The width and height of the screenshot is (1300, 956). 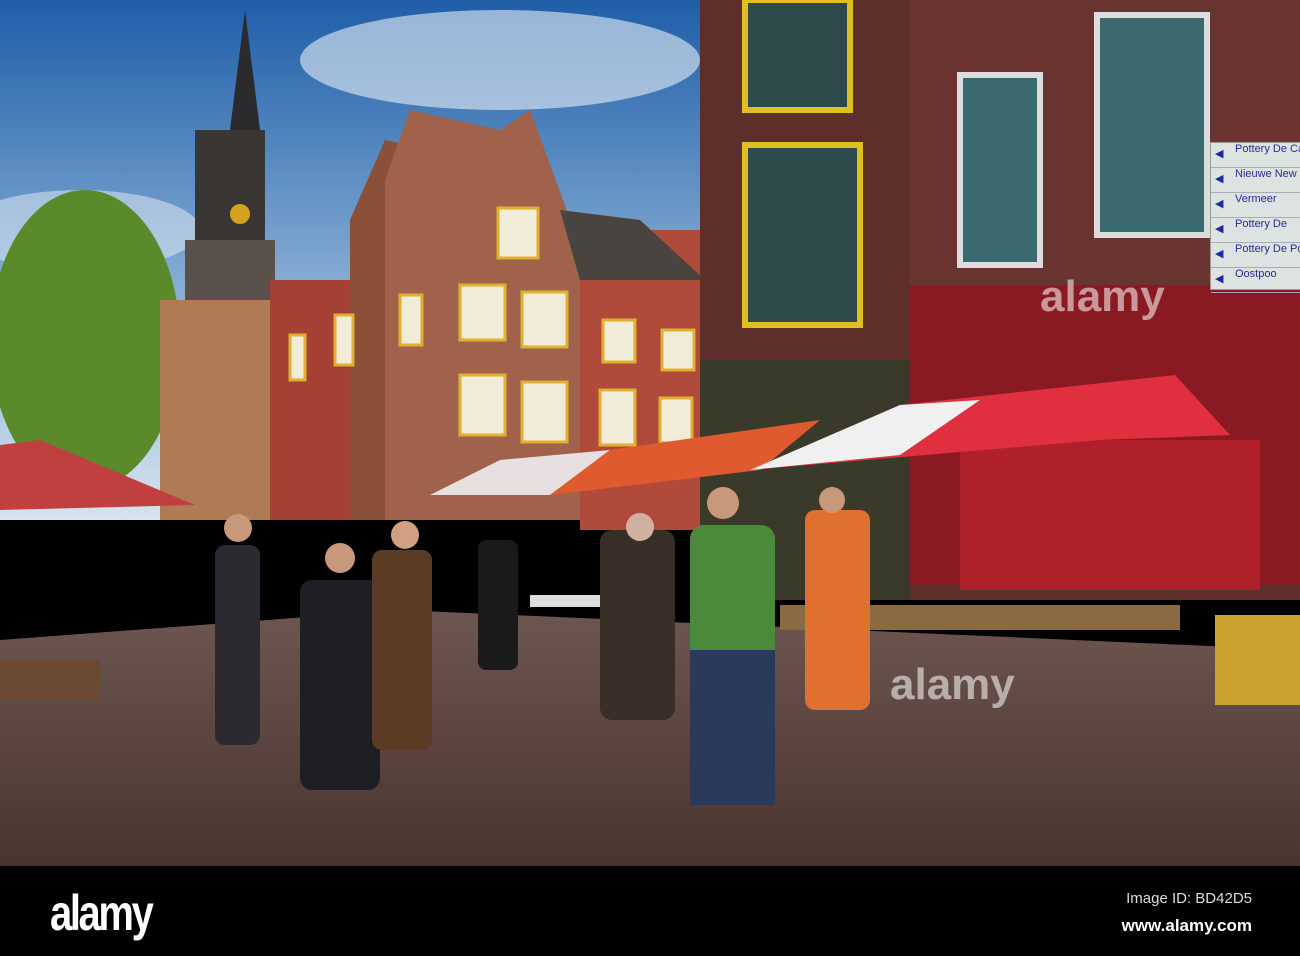 What do you see at coordinates (650, 911) in the screenshot?
I see `footer-bar: alamy Image ID: BD42D5 www.alamy.com` at bounding box center [650, 911].